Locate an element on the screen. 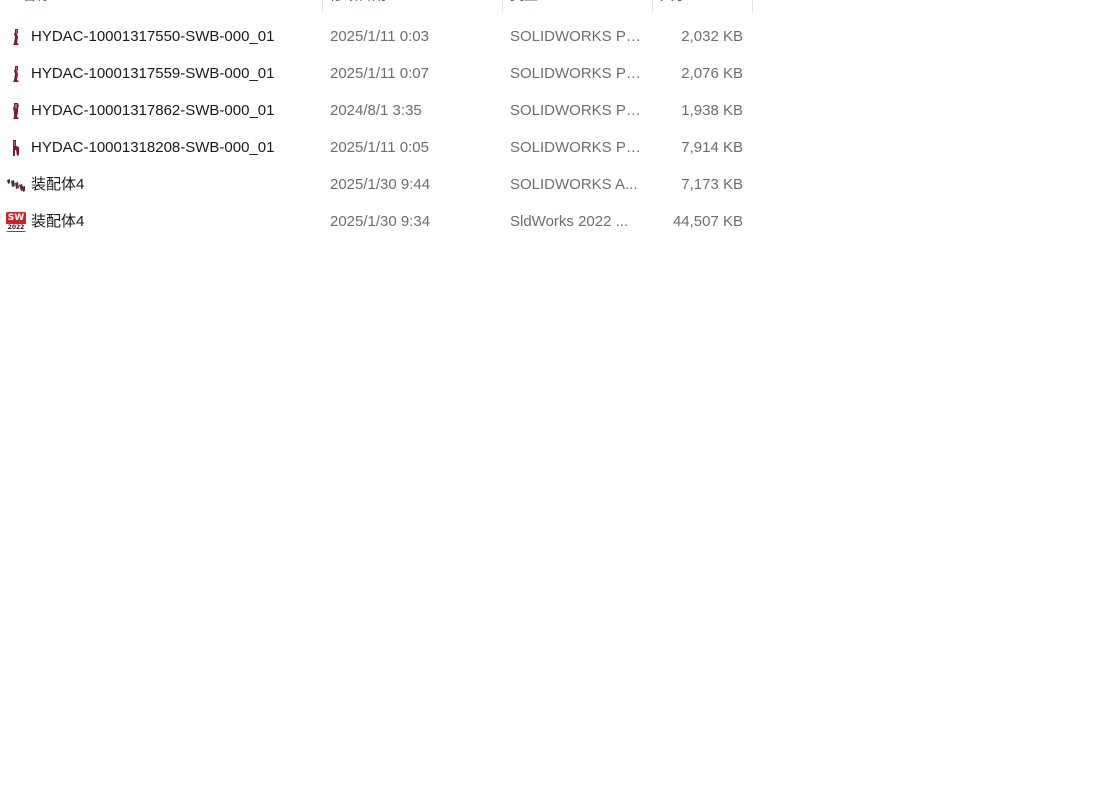 This screenshot has height=802, width=1099. file-name: HYDAC-10001318208-SWB-000_01 is located at coordinates (153, 147).